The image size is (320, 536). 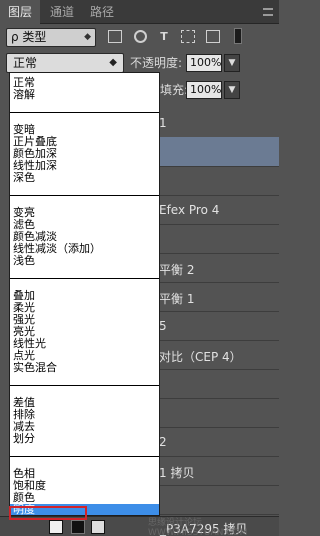 What do you see at coordinates (25, 63) in the screenshot?
I see `blend-mode-value: 正常` at bounding box center [25, 63].